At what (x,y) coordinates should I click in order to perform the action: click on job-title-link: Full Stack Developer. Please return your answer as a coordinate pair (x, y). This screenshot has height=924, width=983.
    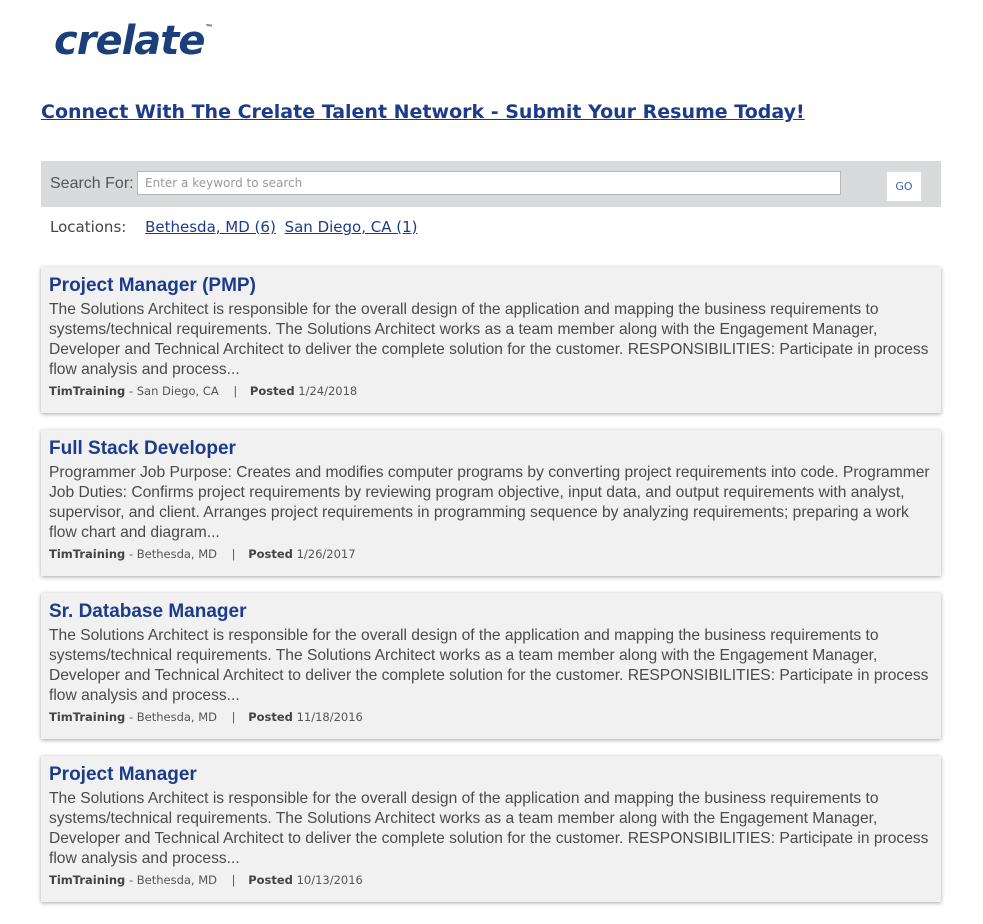
    Looking at the image, I should click on (491, 450).